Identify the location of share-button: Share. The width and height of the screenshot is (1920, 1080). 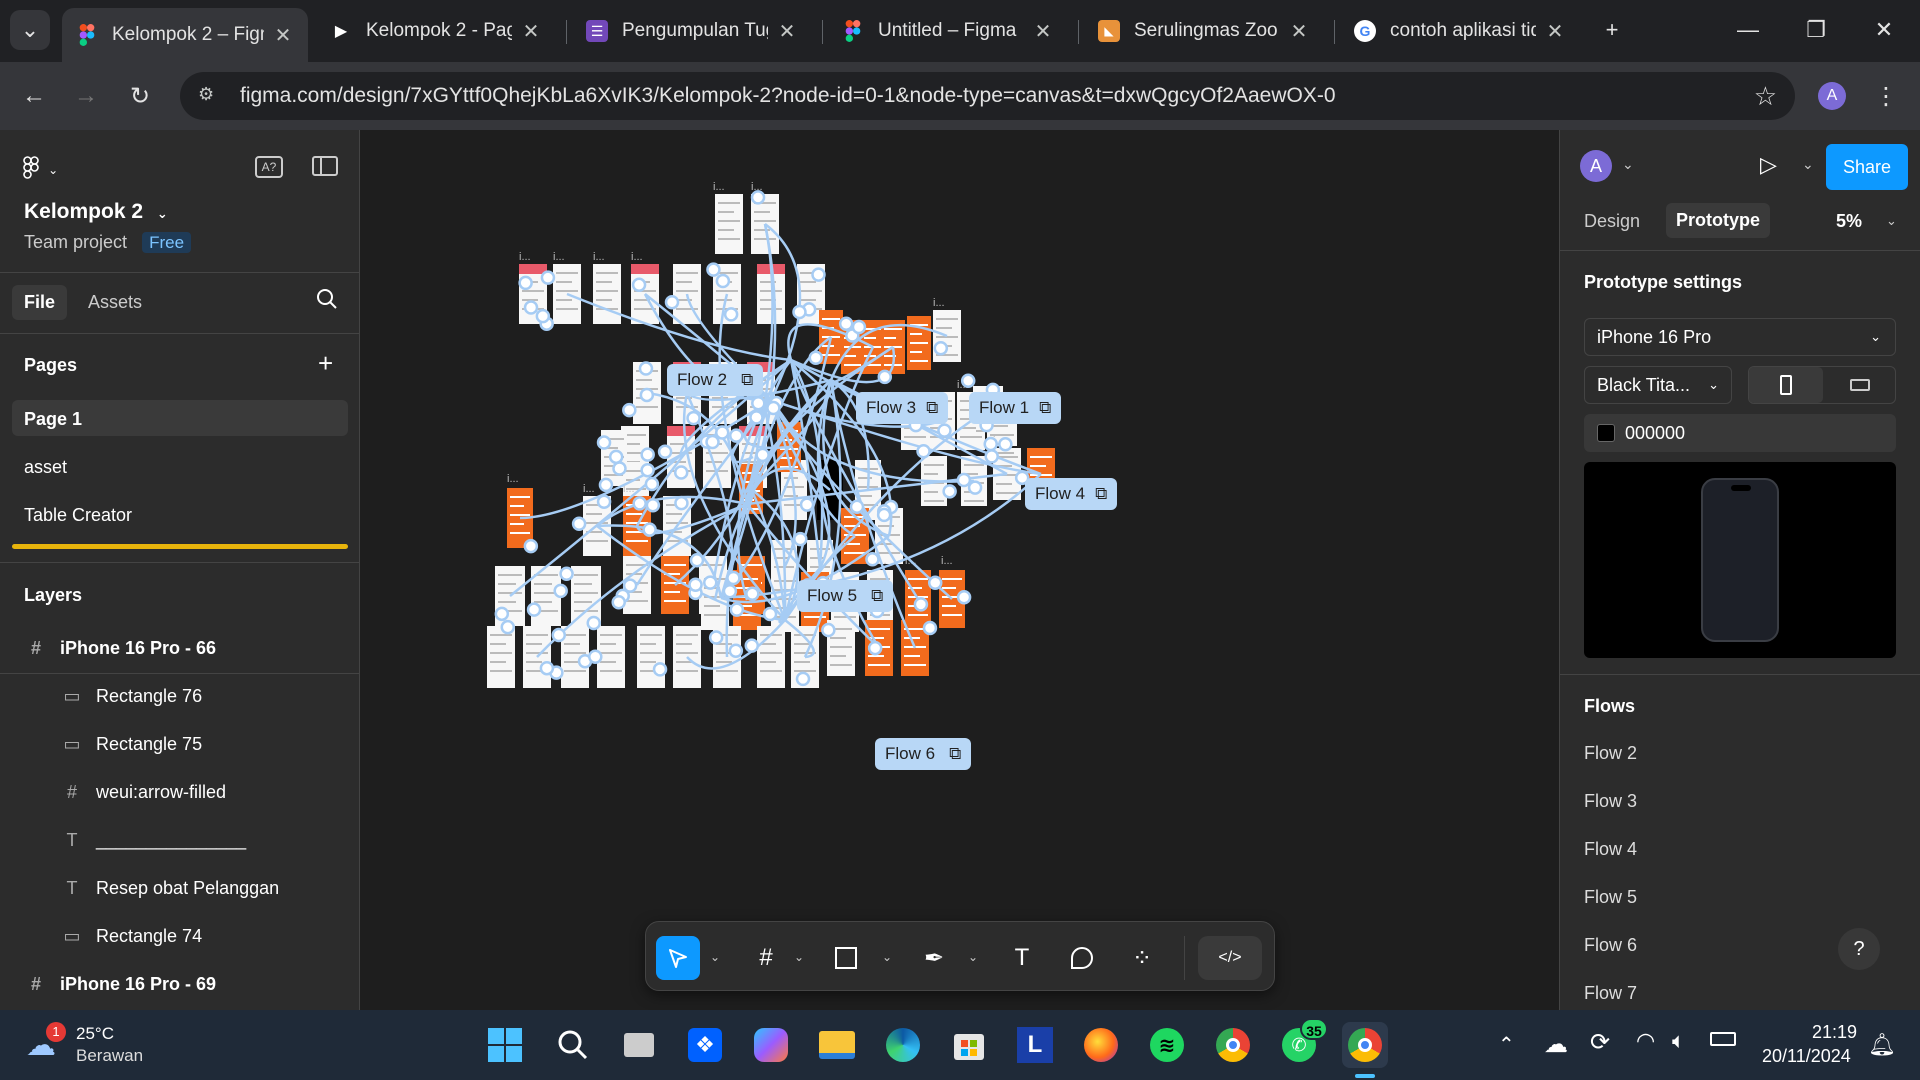
(1867, 167).